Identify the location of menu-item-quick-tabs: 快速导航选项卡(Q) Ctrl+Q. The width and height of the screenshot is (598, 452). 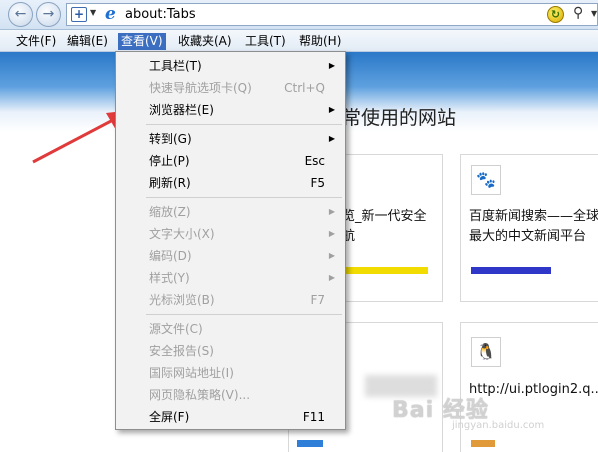
(230, 88).